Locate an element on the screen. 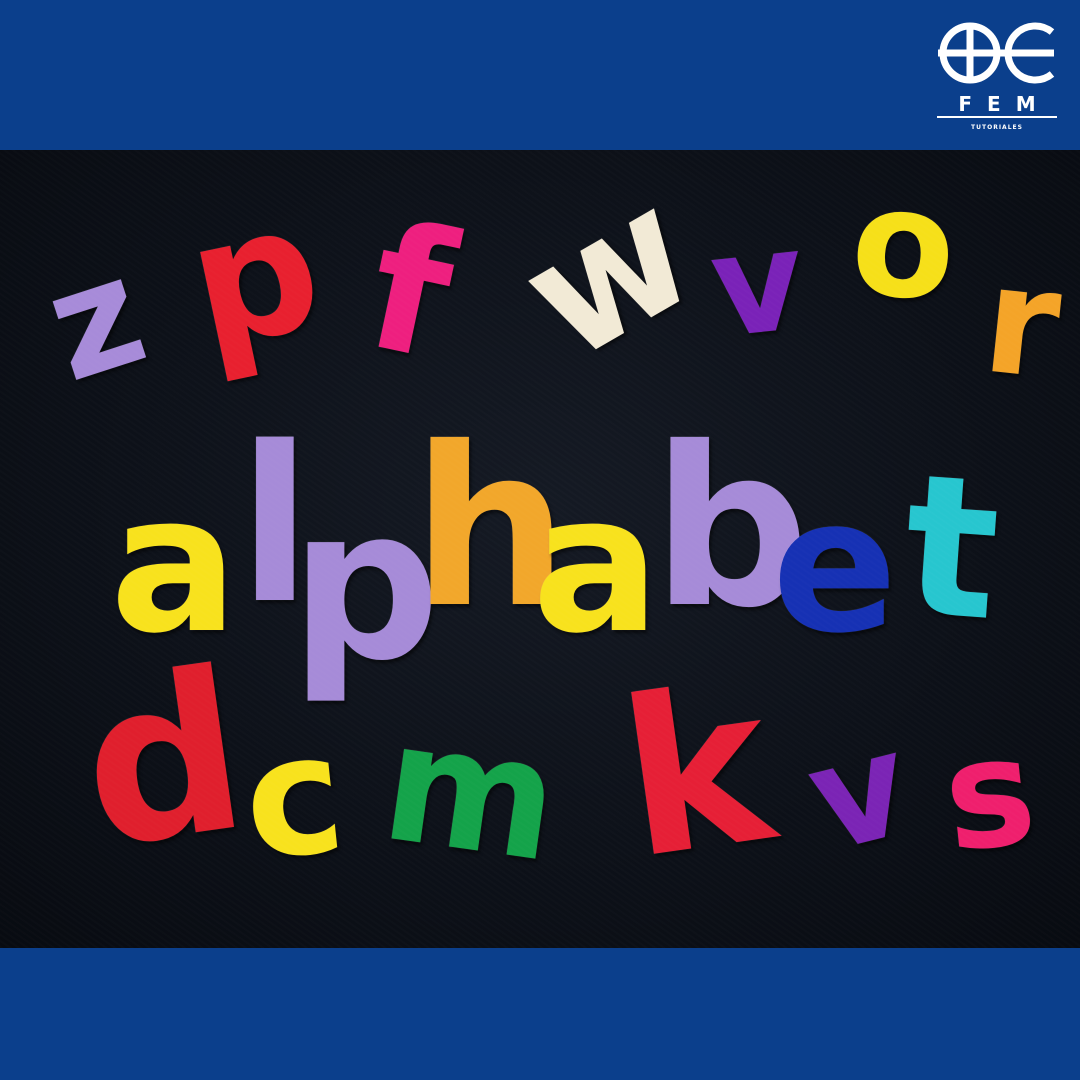  letter-d: d is located at coordinates (163, 760).